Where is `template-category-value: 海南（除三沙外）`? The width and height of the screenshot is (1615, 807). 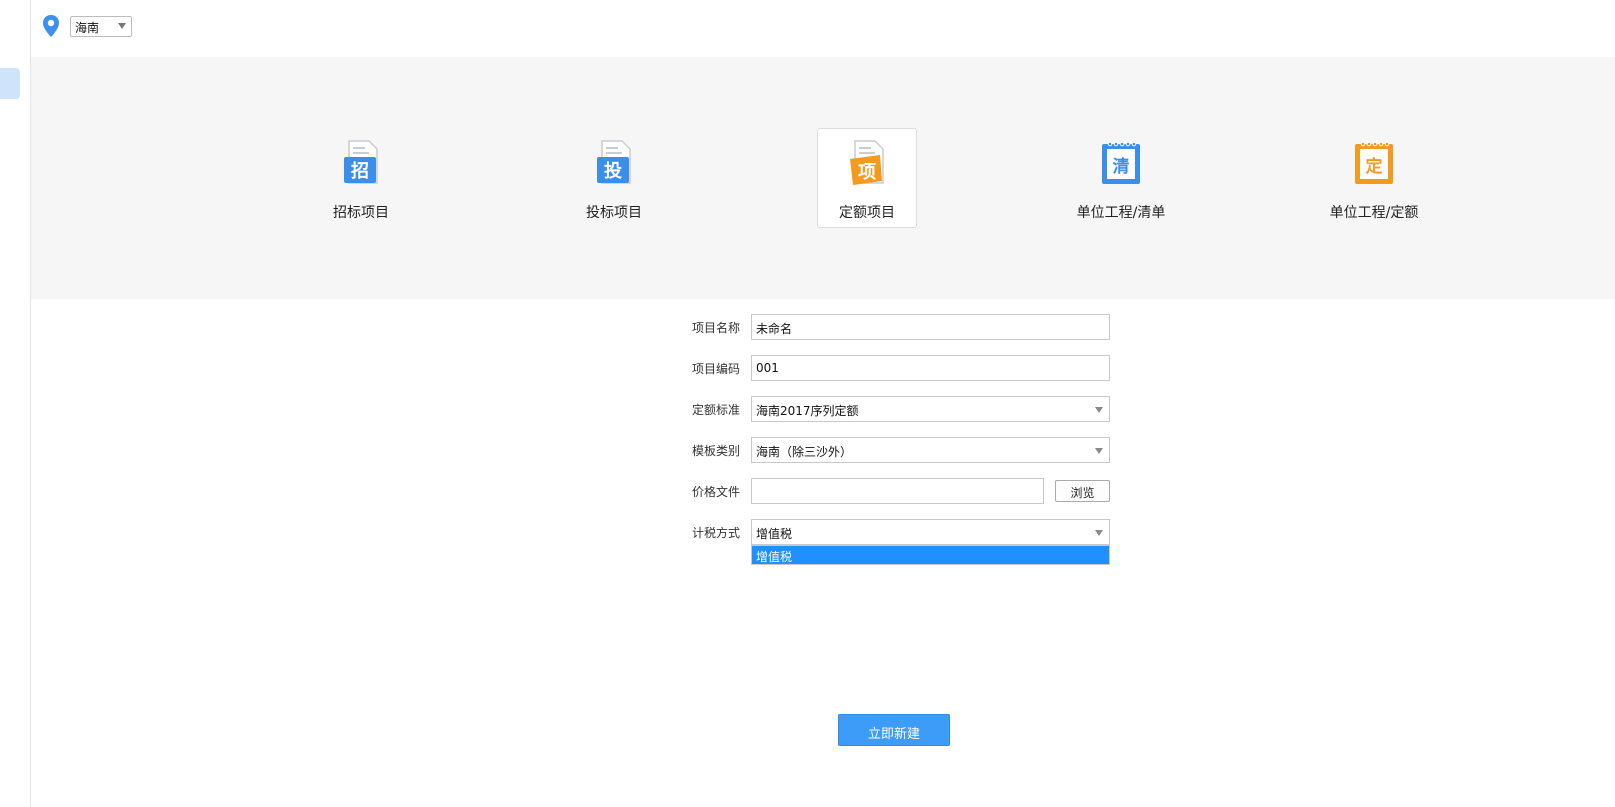 template-category-value: 海南（除三沙外） is located at coordinates (804, 452).